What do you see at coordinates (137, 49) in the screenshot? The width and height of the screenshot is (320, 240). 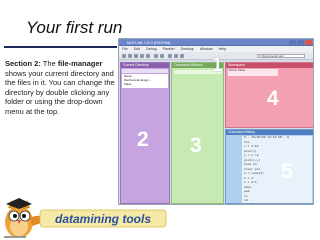 I see `menu-edit: Edit` at bounding box center [137, 49].